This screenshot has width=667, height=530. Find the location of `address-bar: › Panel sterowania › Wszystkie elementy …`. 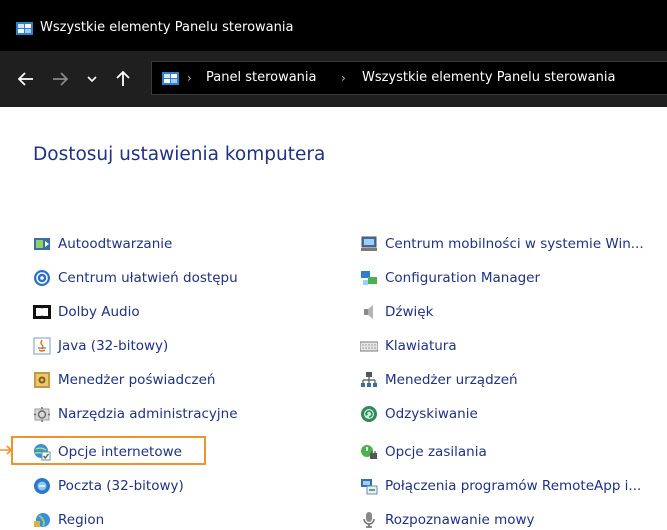

address-bar: › Panel sterowania › Wszystkie elementy … is located at coordinates (409, 78).